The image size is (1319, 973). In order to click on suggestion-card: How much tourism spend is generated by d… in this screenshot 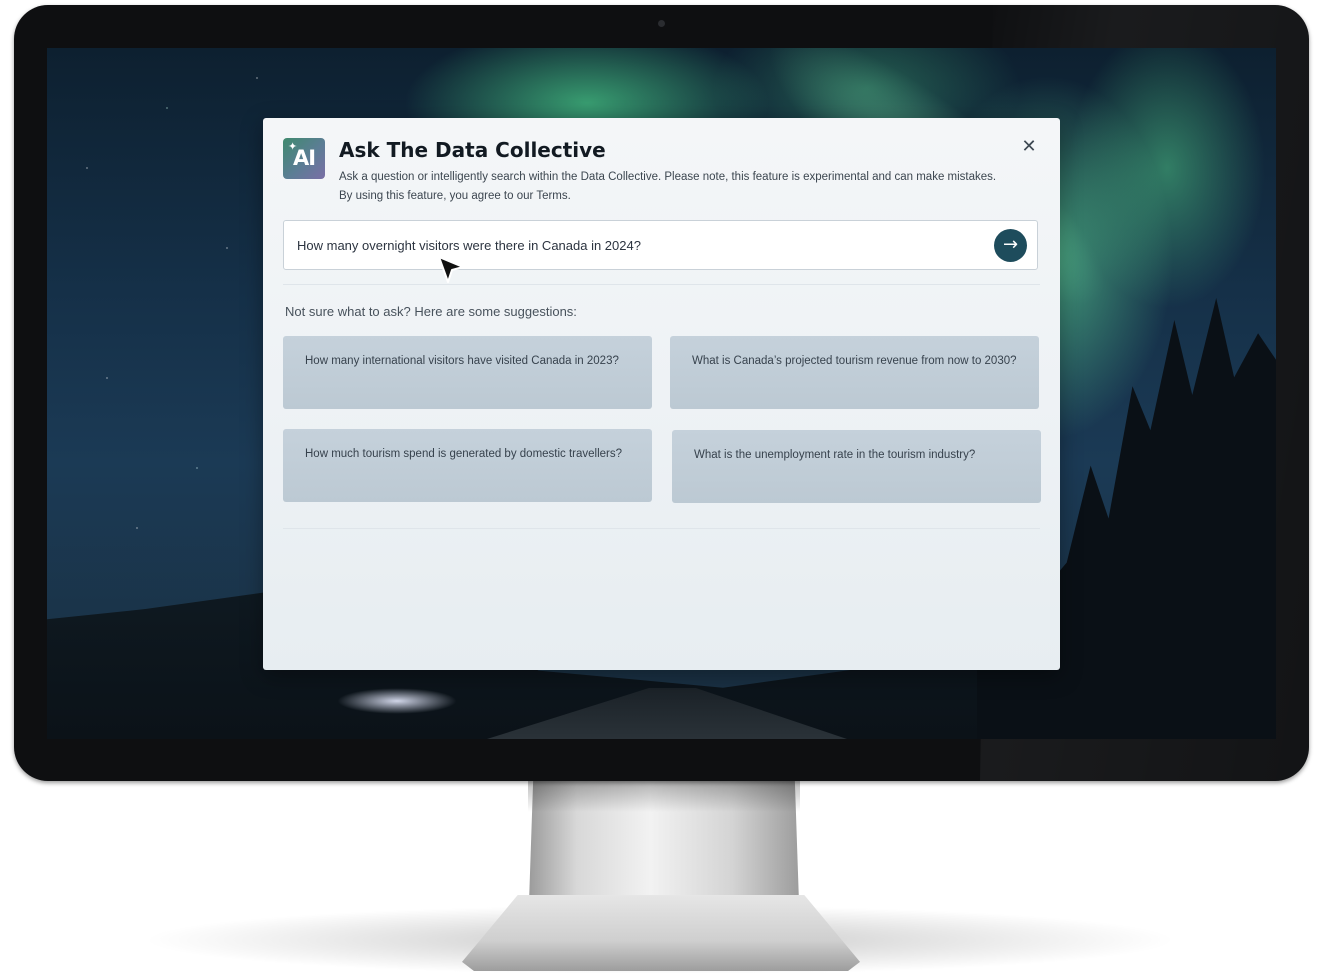, I will do `click(467, 465)`.